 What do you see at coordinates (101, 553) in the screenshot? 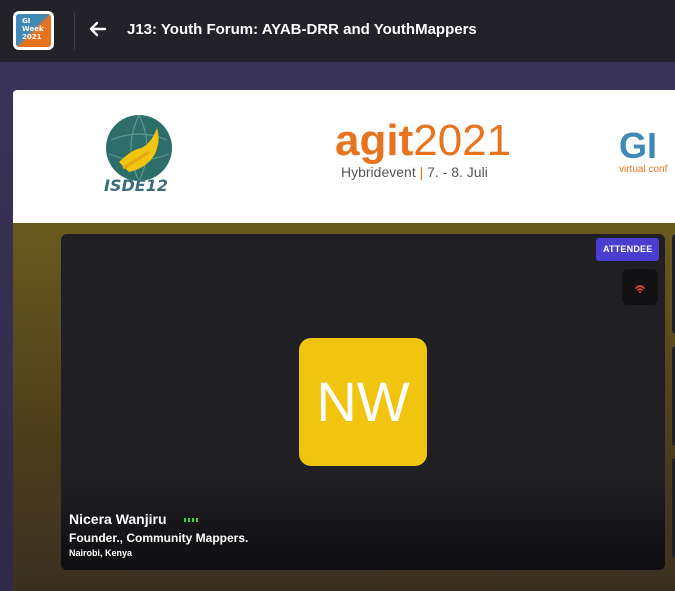
I see `participant-location: Nairobi, Kenya` at bounding box center [101, 553].